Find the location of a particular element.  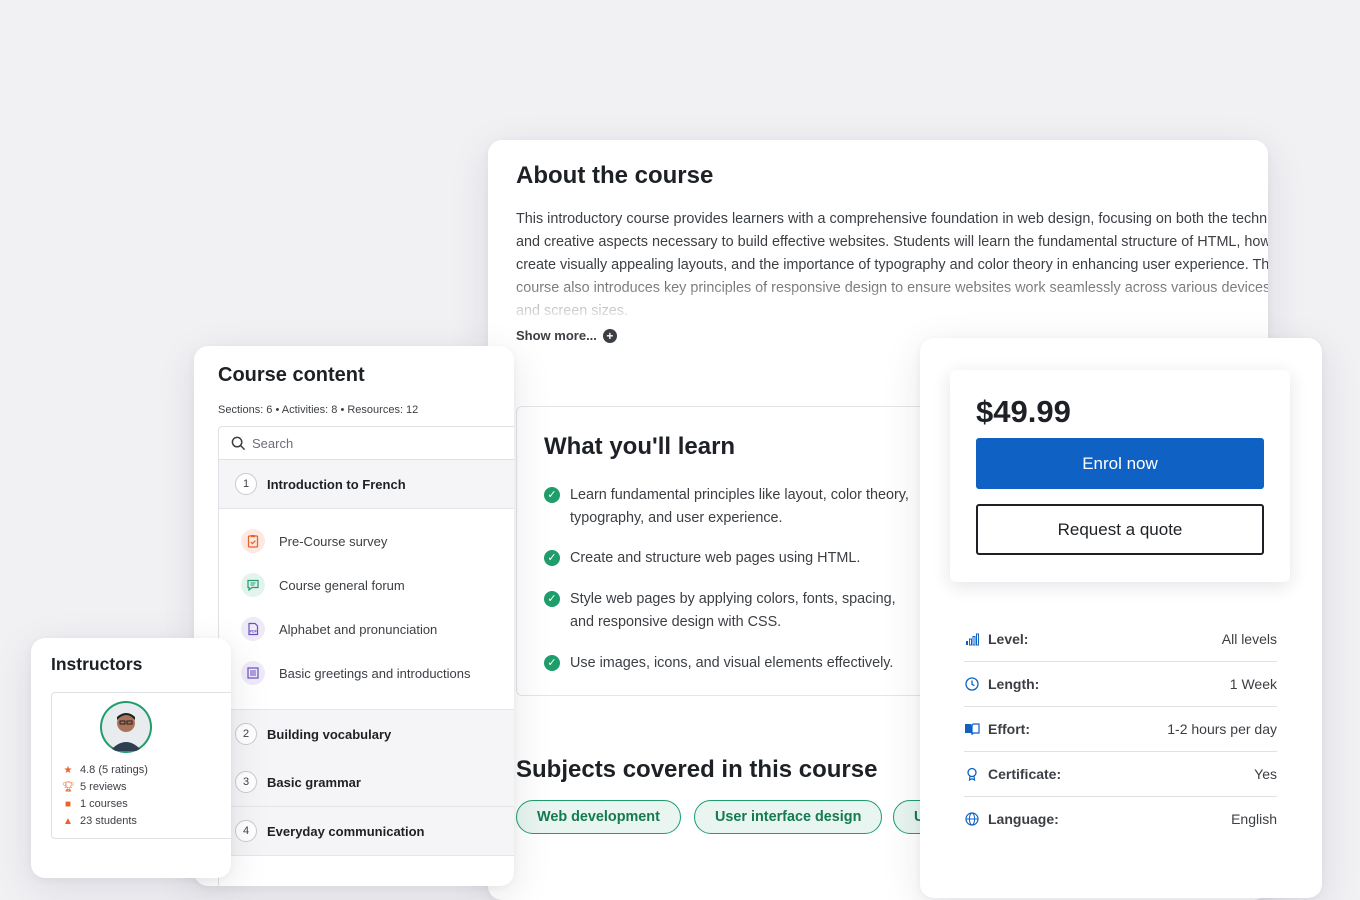

request-quote-button: Request a quote is located at coordinates (1120, 529).